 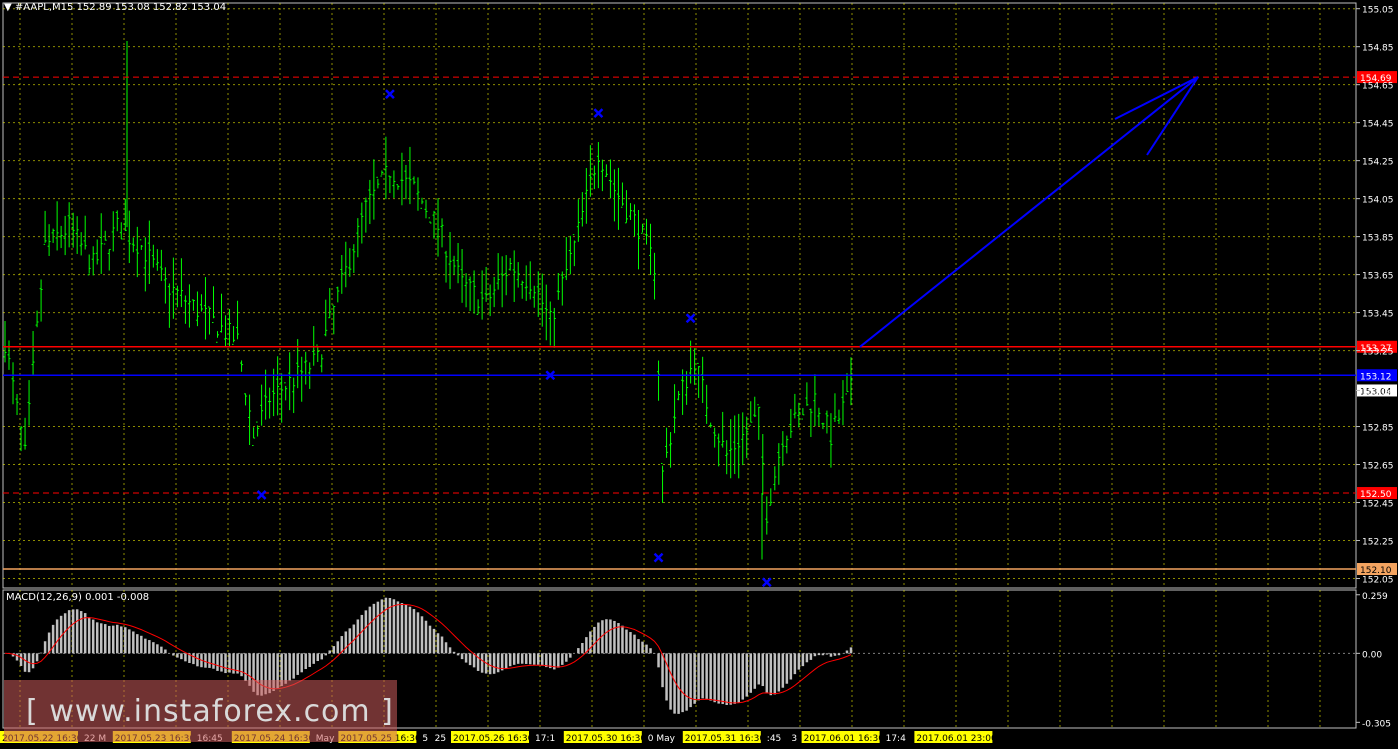 What do you see at coordinates (1378, 277) in the screenshot?
I see `price-tick-label: 153.65` at bounding box center [1378, 277].